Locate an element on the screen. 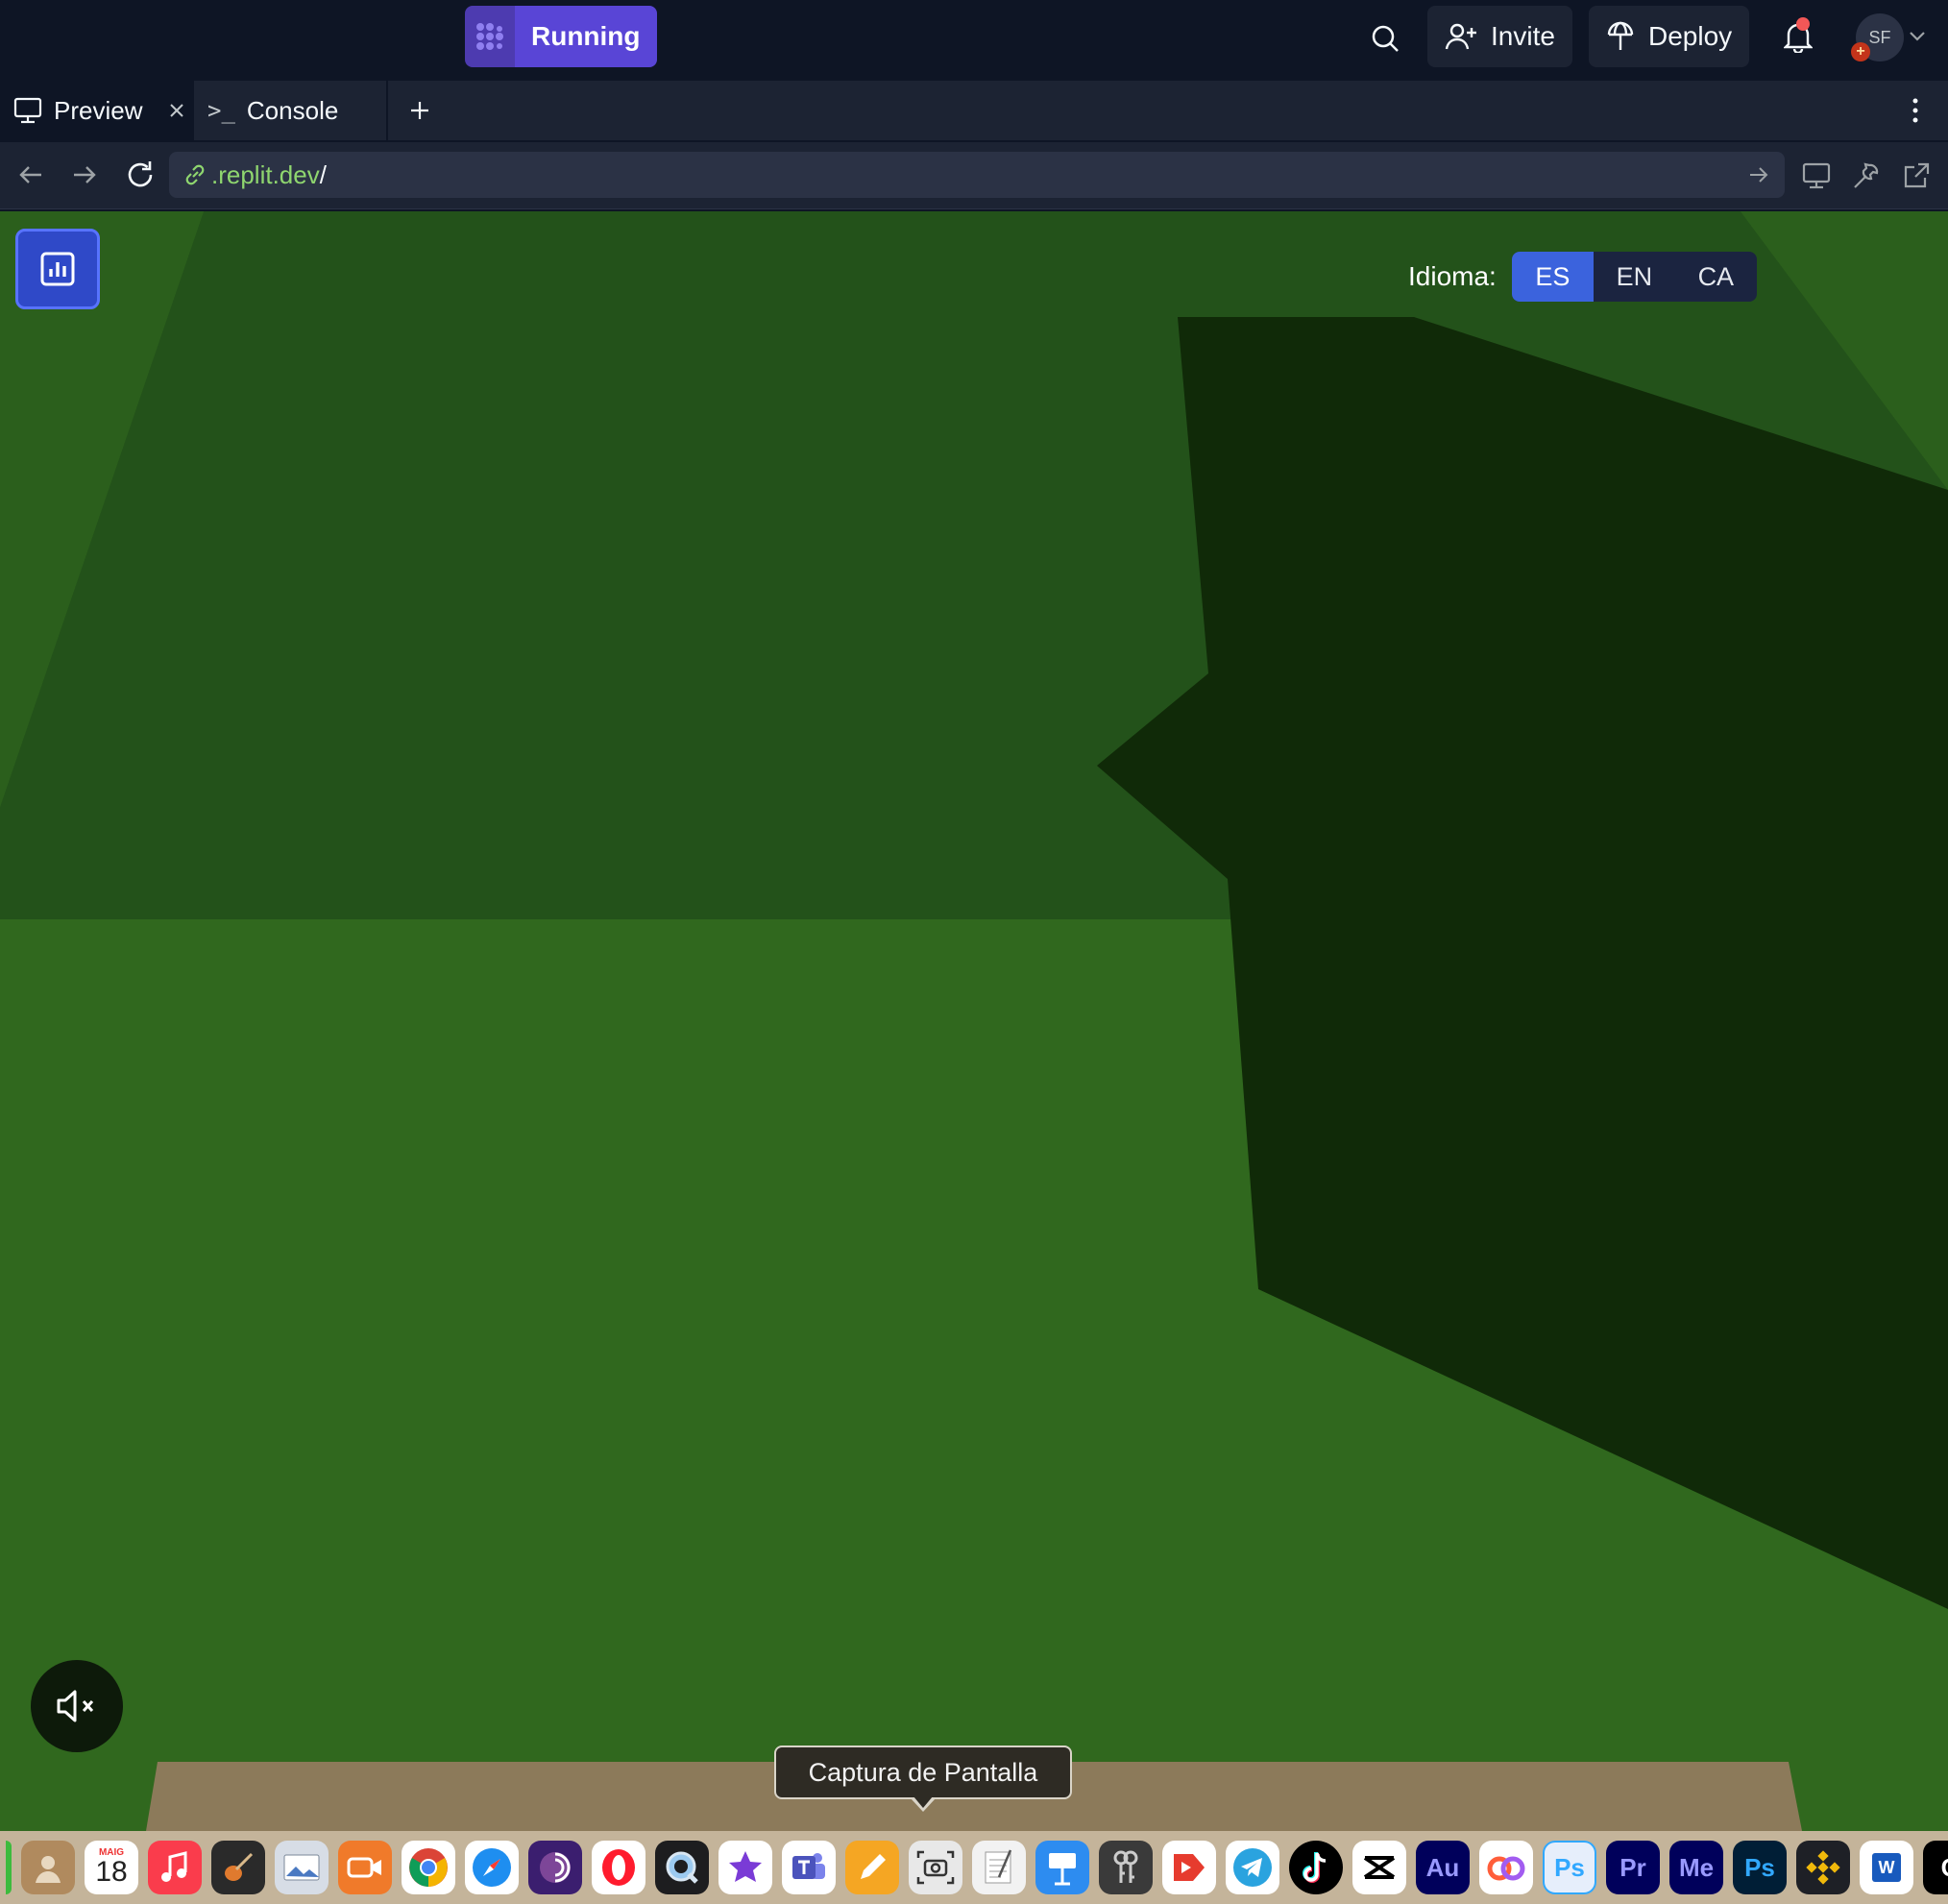 The image size is (1948, 1904). dock-app-binance is located at coordinates (1823, 1868).